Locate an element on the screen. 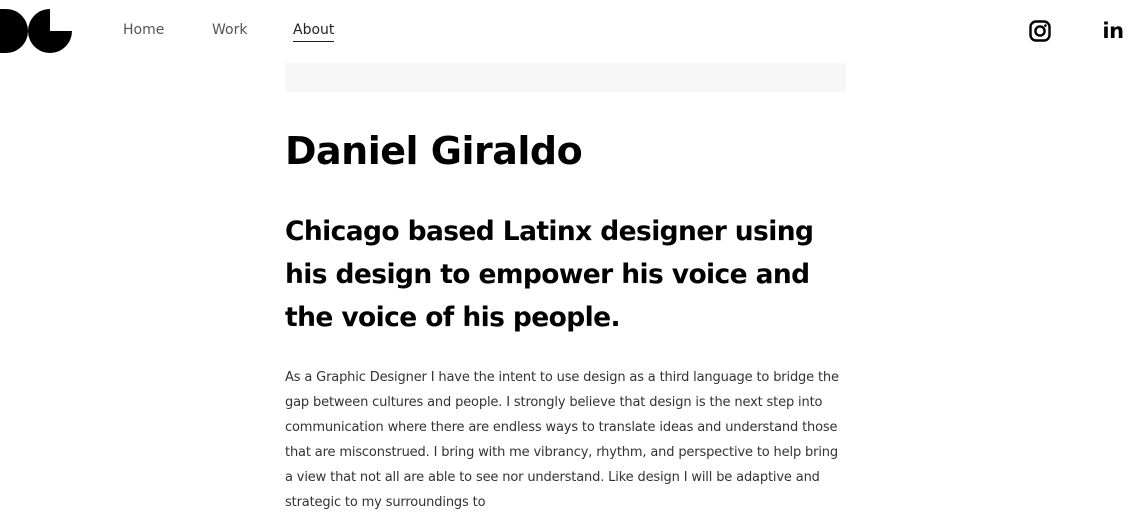  linkedin-icon: in is located at coordinates (1113, 31).